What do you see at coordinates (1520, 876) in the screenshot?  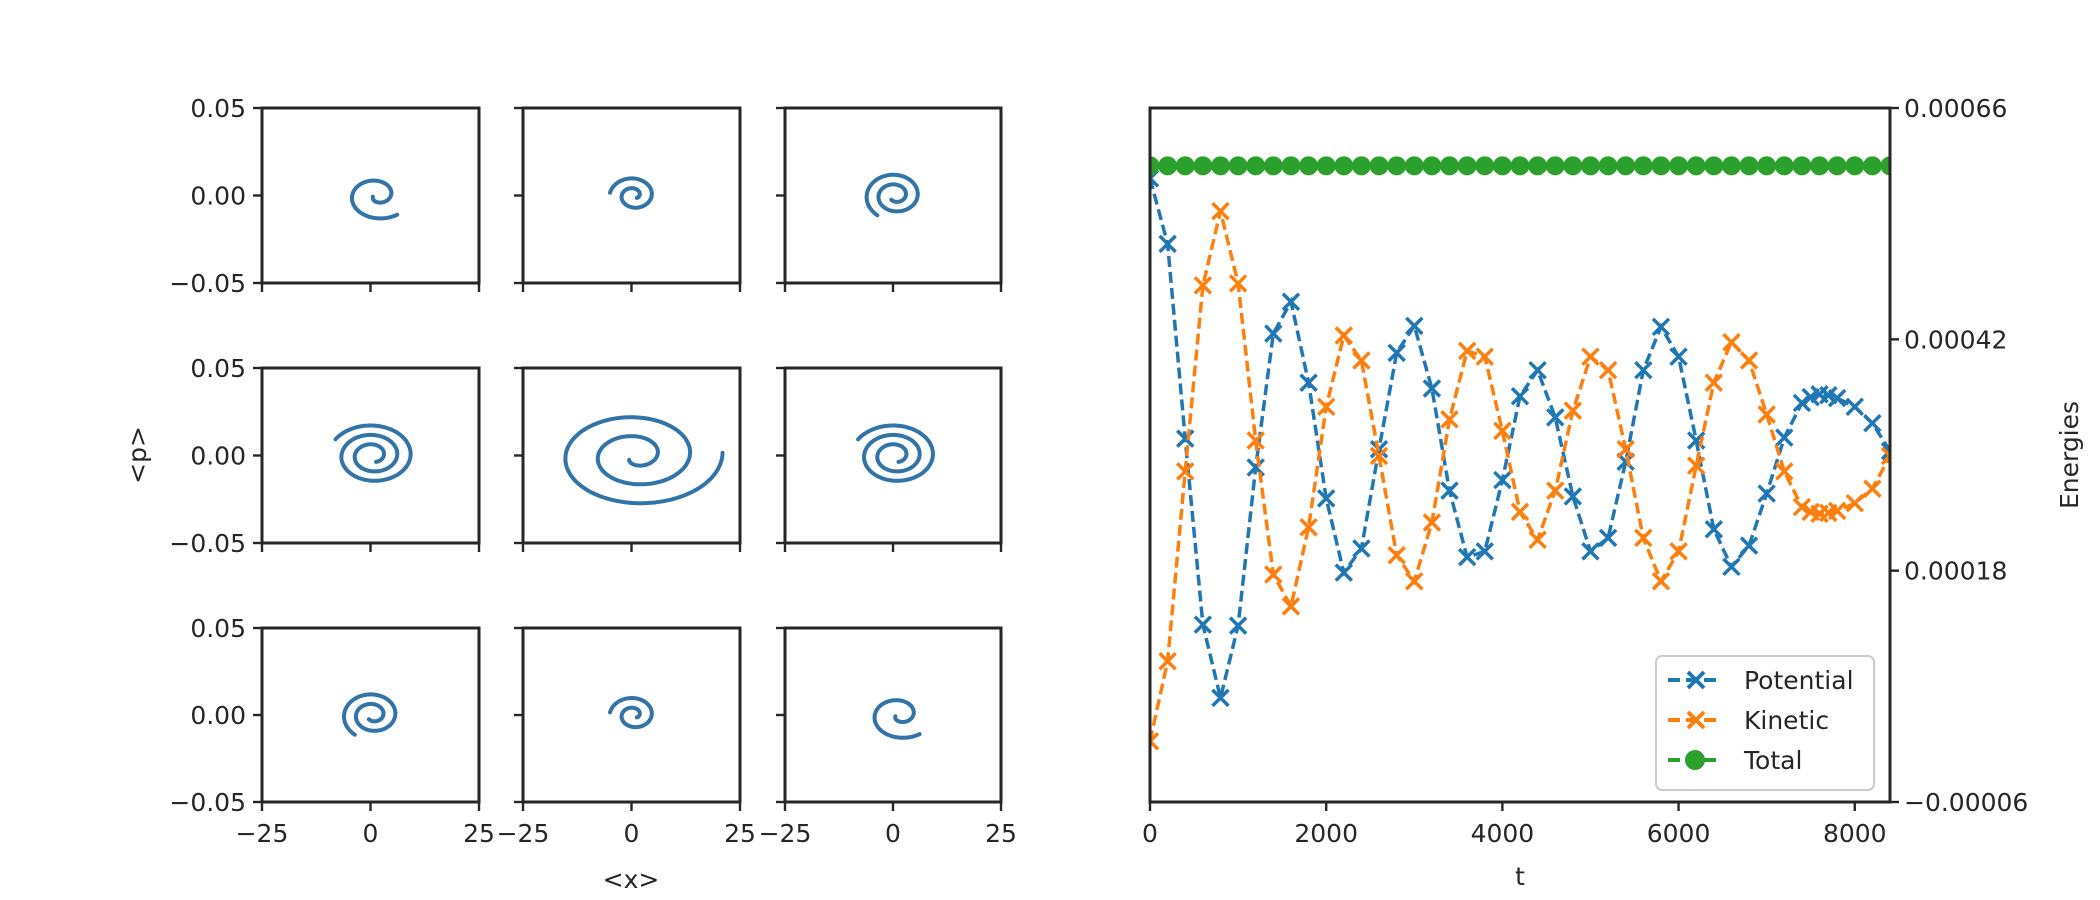 I see `energy-xlabel: t` at bounding box center [1520, 876].